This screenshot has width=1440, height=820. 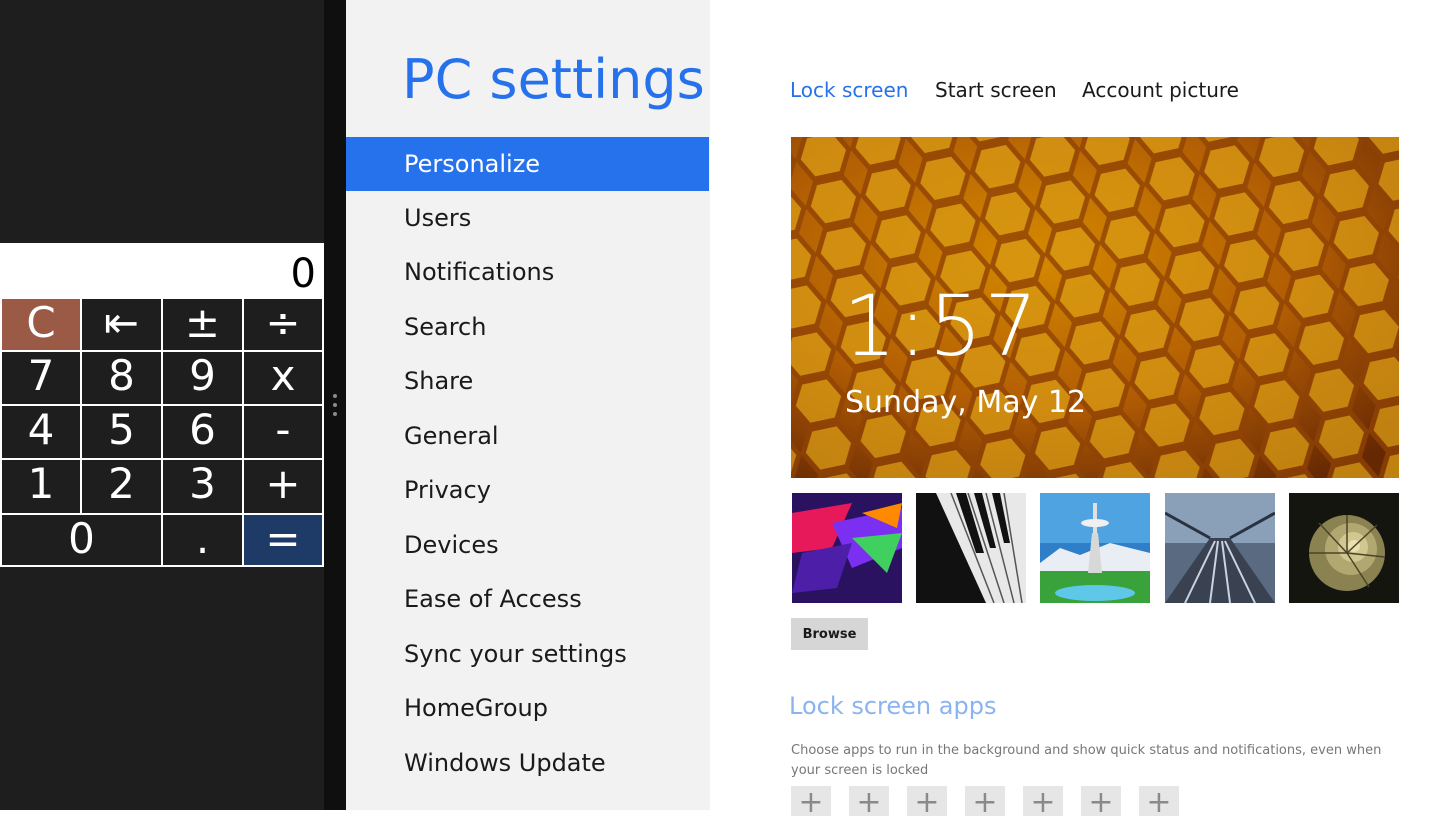 I want to click on train-tracks-thumbnail, so click(x=1220, y=548).